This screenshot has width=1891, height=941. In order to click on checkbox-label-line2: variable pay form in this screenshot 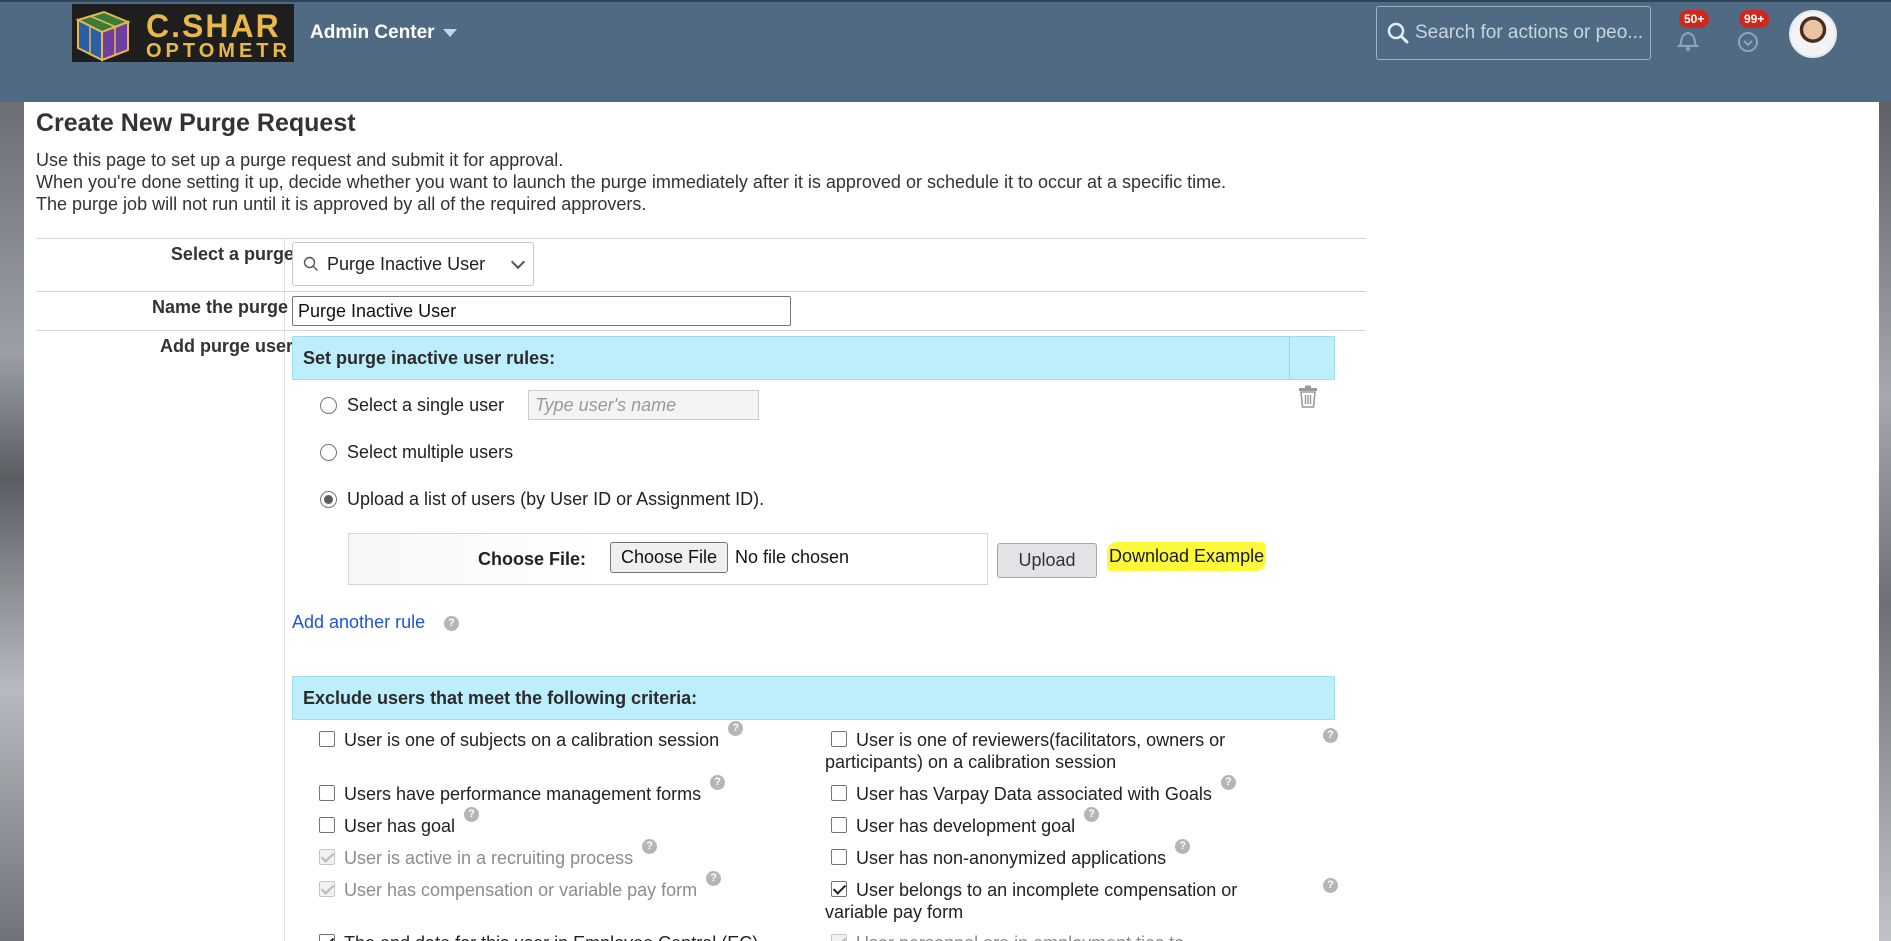, I will do `click(894, 912)`.